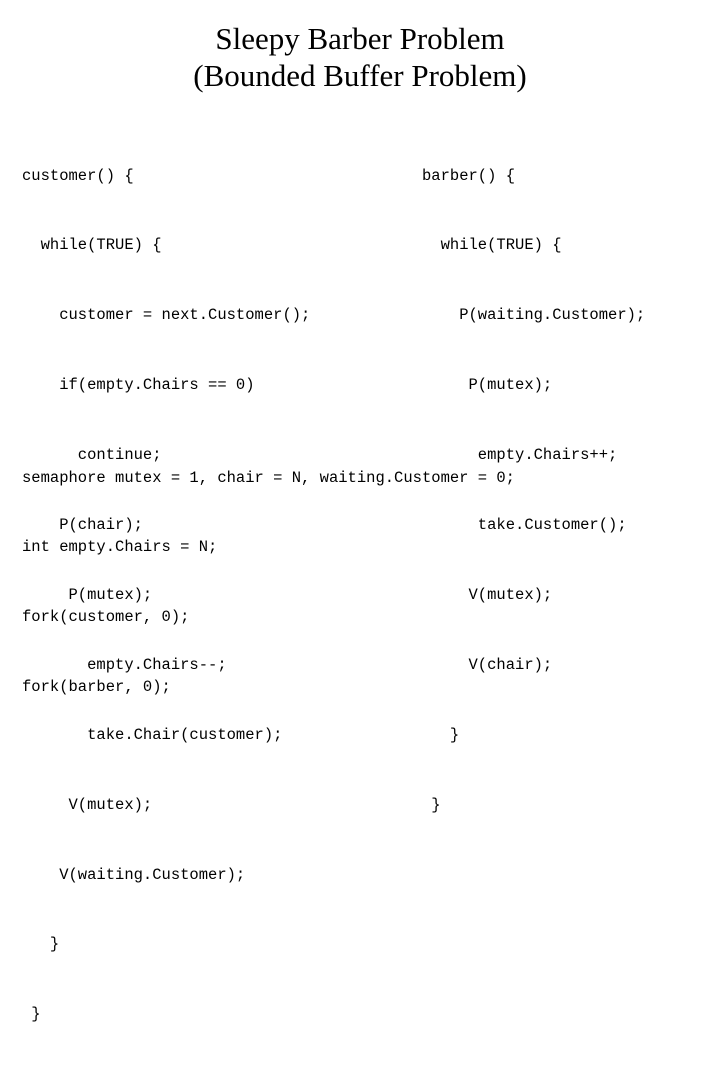 This screenshot has height=1073, width=720. Describe the element at coordinates (166, 315) in the screenshot. I see `code-line: customer = next.Customer();` at that location.